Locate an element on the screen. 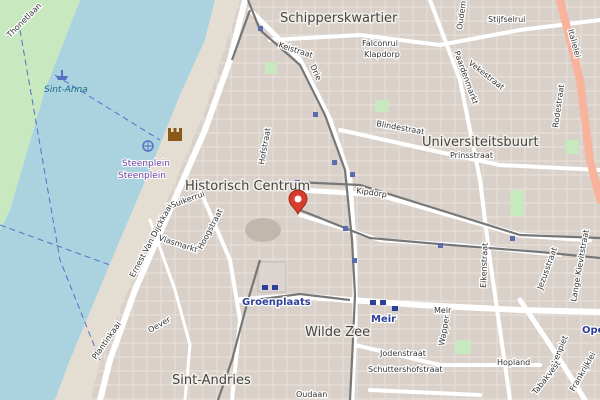  station-label-opera: Ope is located at coordinates (591, 330).